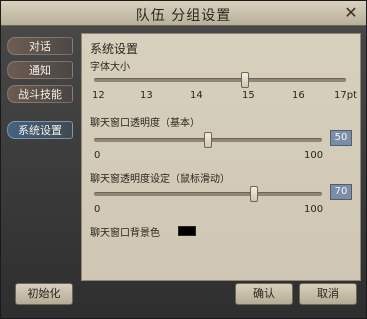 The width and height of the screenshot is (367, 319). What do you see at coordinates (160, 179) in the screenshot?
I see `hover-opacity-label: 聊天窗透明度设定（鼠标滑动）` at bounding box center [160, 179].